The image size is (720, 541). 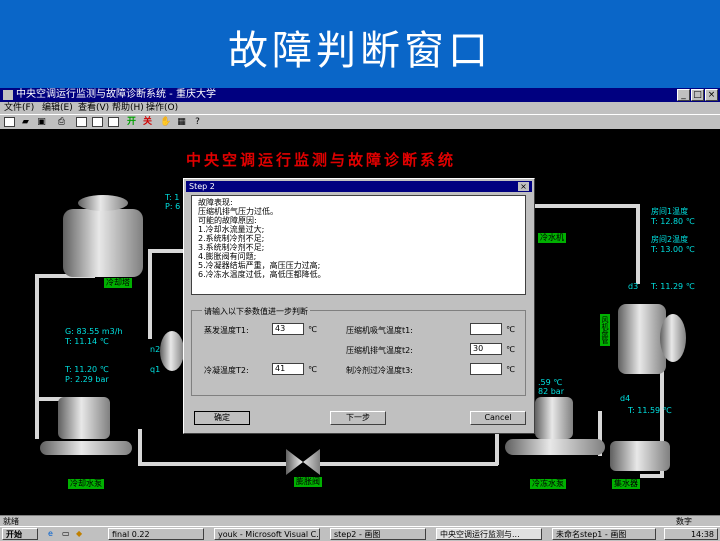 I want to click on toolbar: ▰ ▣ ⎙ 开 关 ✋ ▦ ?, so click(x=360, y=122).